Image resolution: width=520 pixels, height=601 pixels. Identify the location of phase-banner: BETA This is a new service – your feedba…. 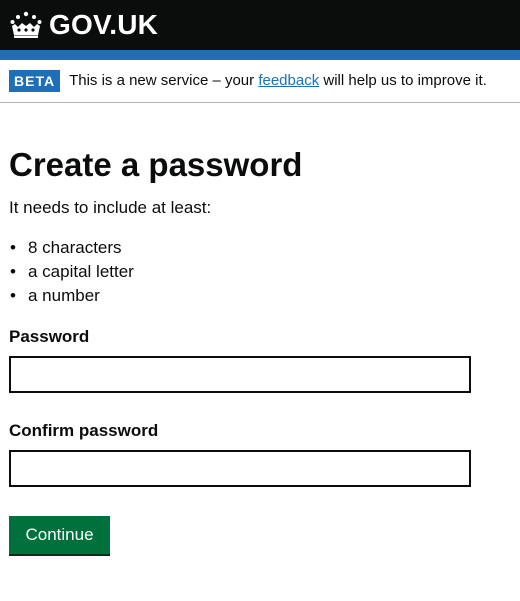
(260, 81).